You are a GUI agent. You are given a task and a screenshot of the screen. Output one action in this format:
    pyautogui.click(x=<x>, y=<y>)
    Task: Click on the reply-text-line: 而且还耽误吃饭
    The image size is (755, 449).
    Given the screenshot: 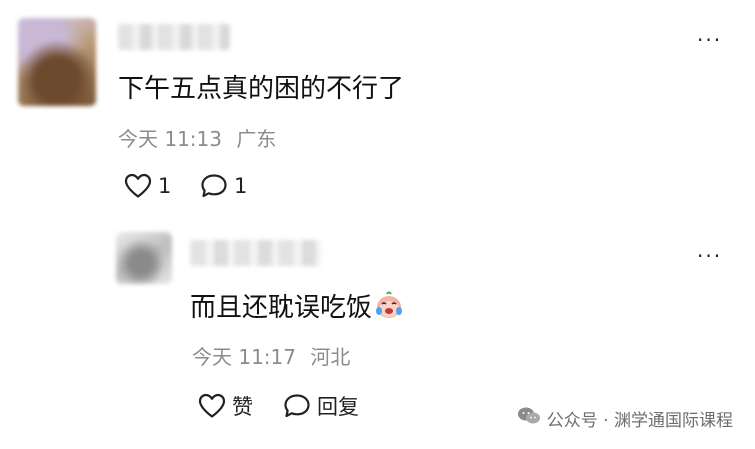 What is the action you would take?
    pyautogui.click(x=297, y=307)
    